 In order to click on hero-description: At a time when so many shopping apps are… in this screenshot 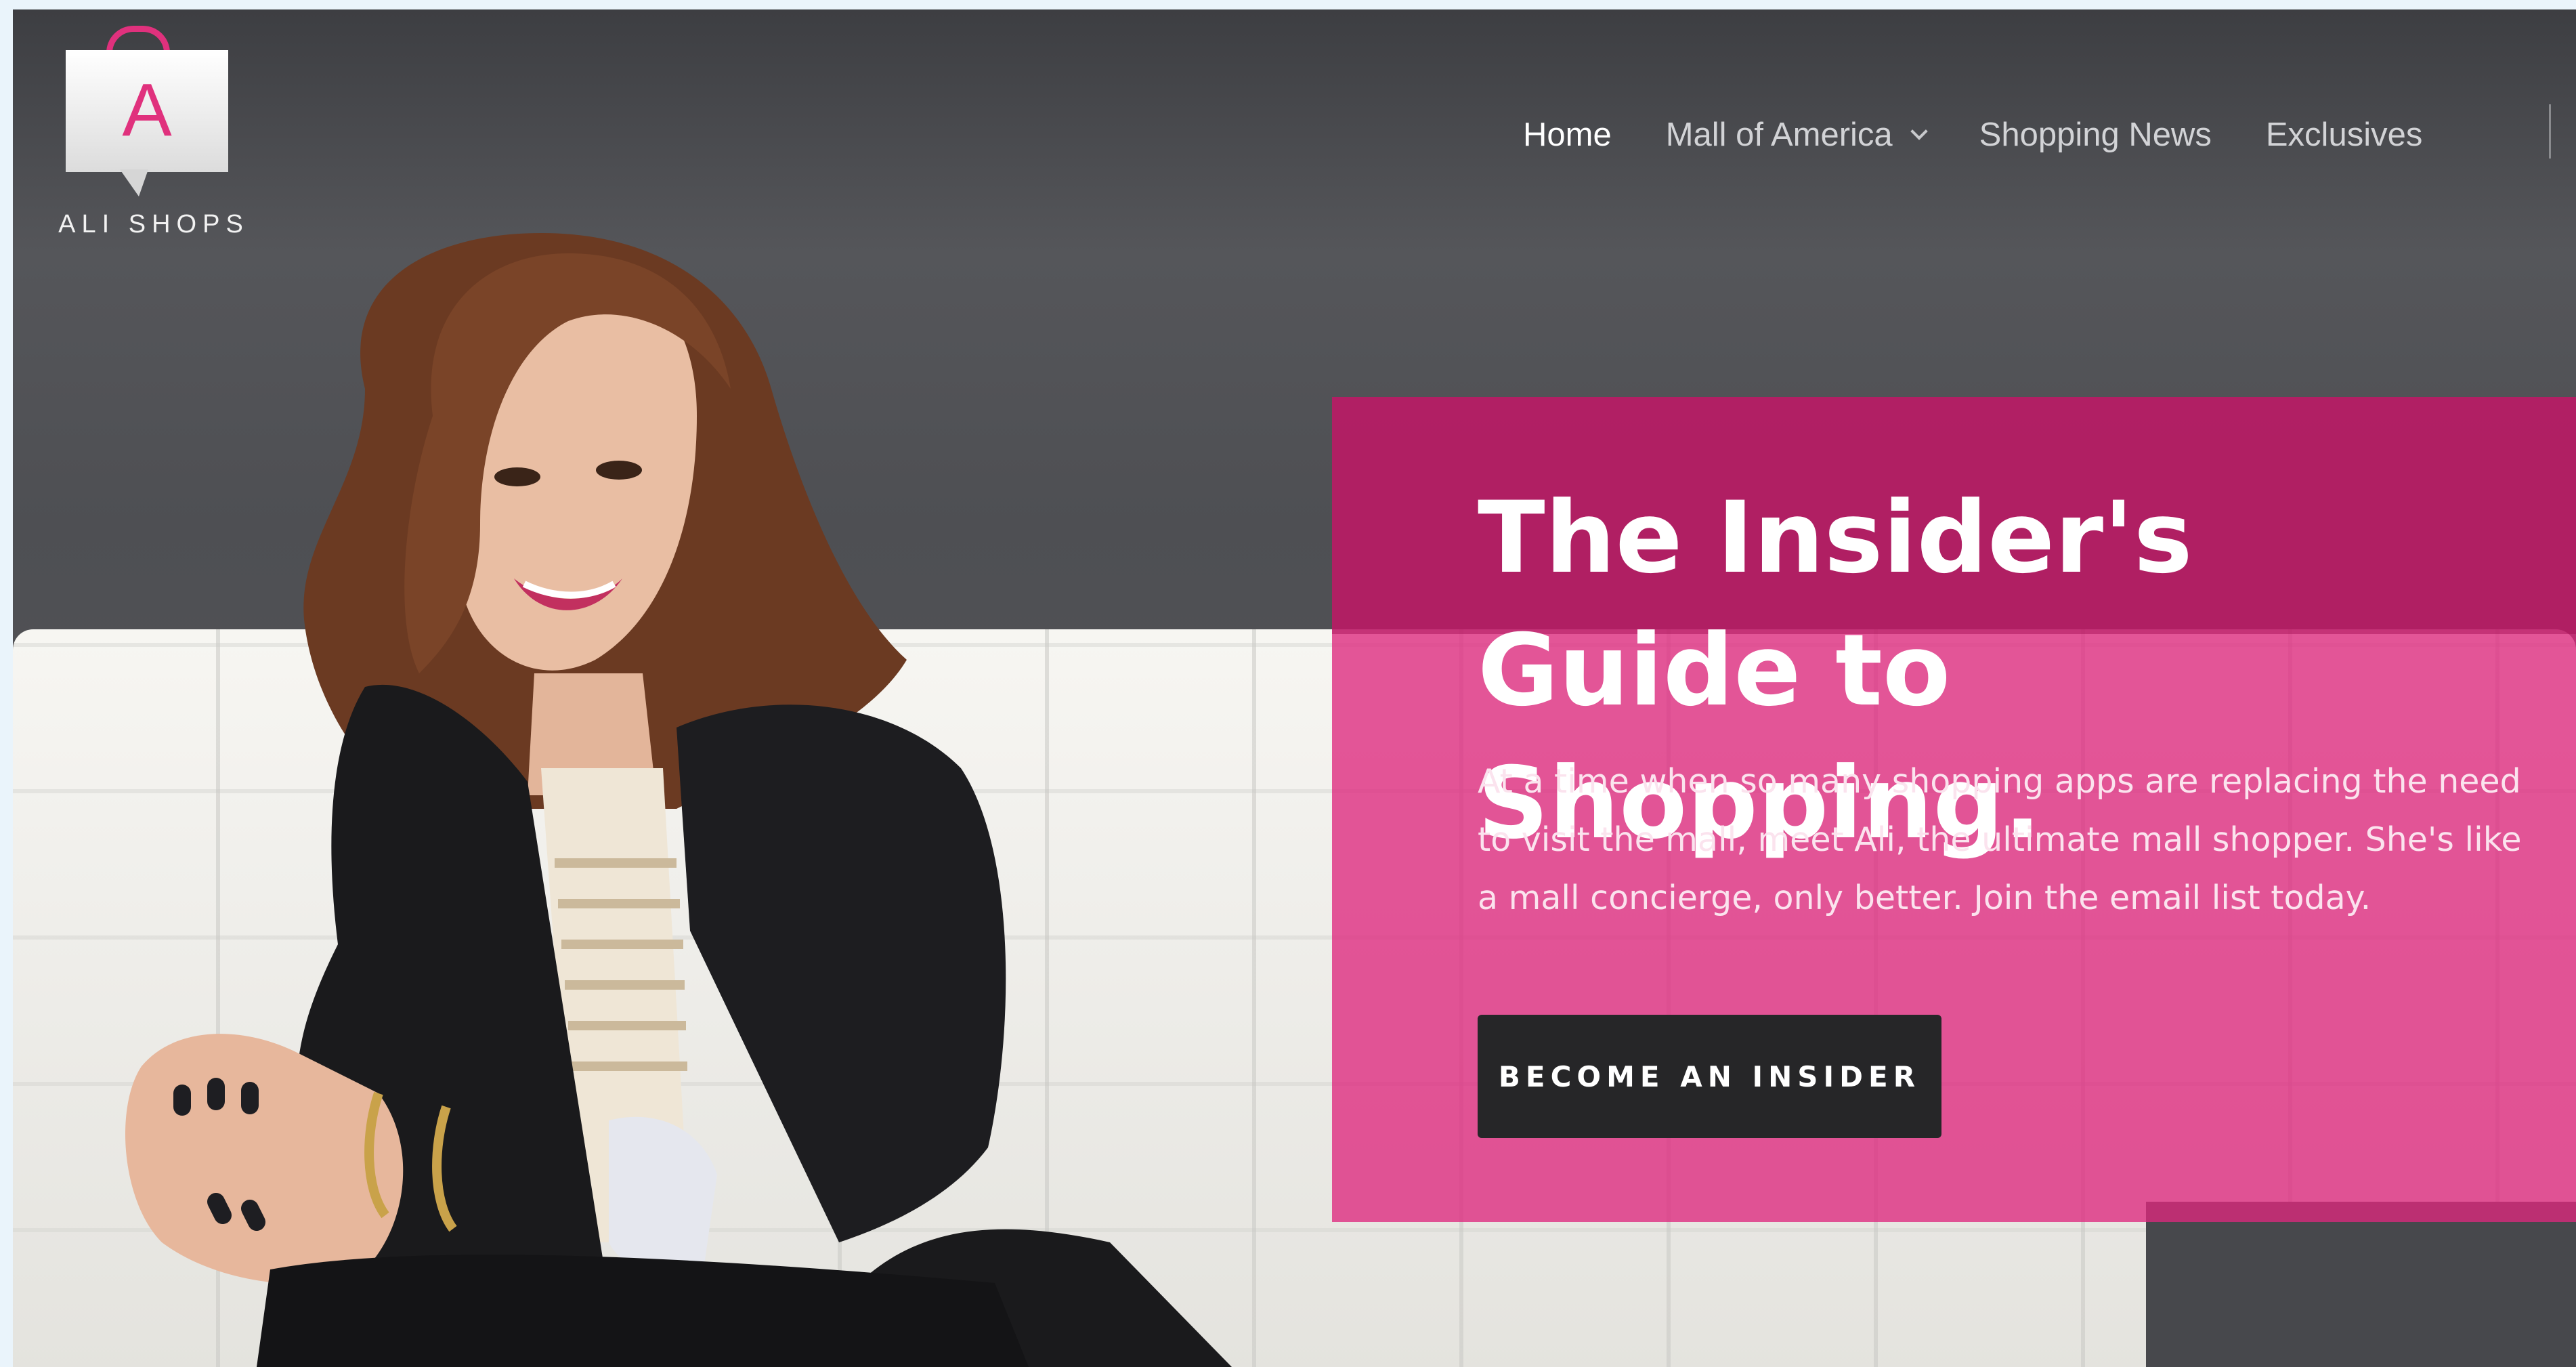, I will do `click(2000, 839)`.